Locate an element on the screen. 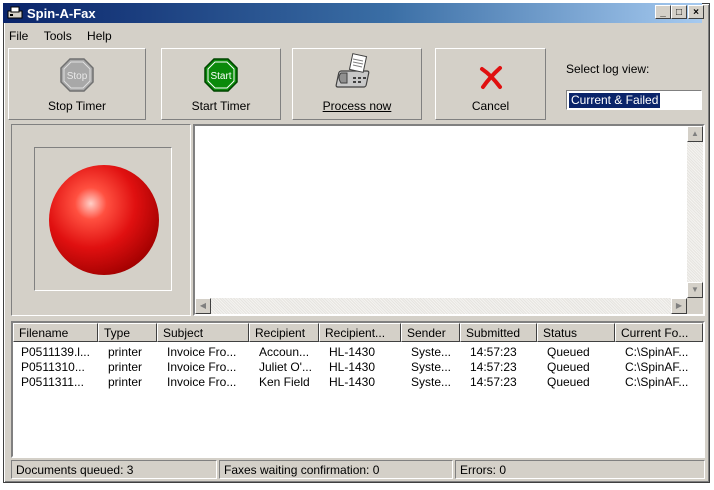  column-header-subject: Subject is located at coordinates (203, 332).